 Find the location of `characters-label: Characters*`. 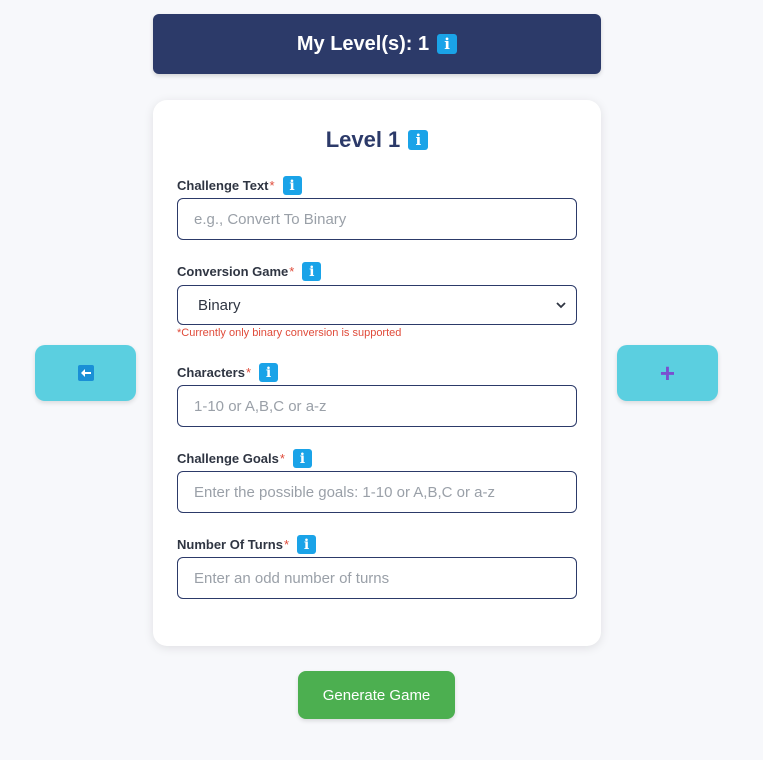

characters-label: Characters* is located at coordinates (214, 372).